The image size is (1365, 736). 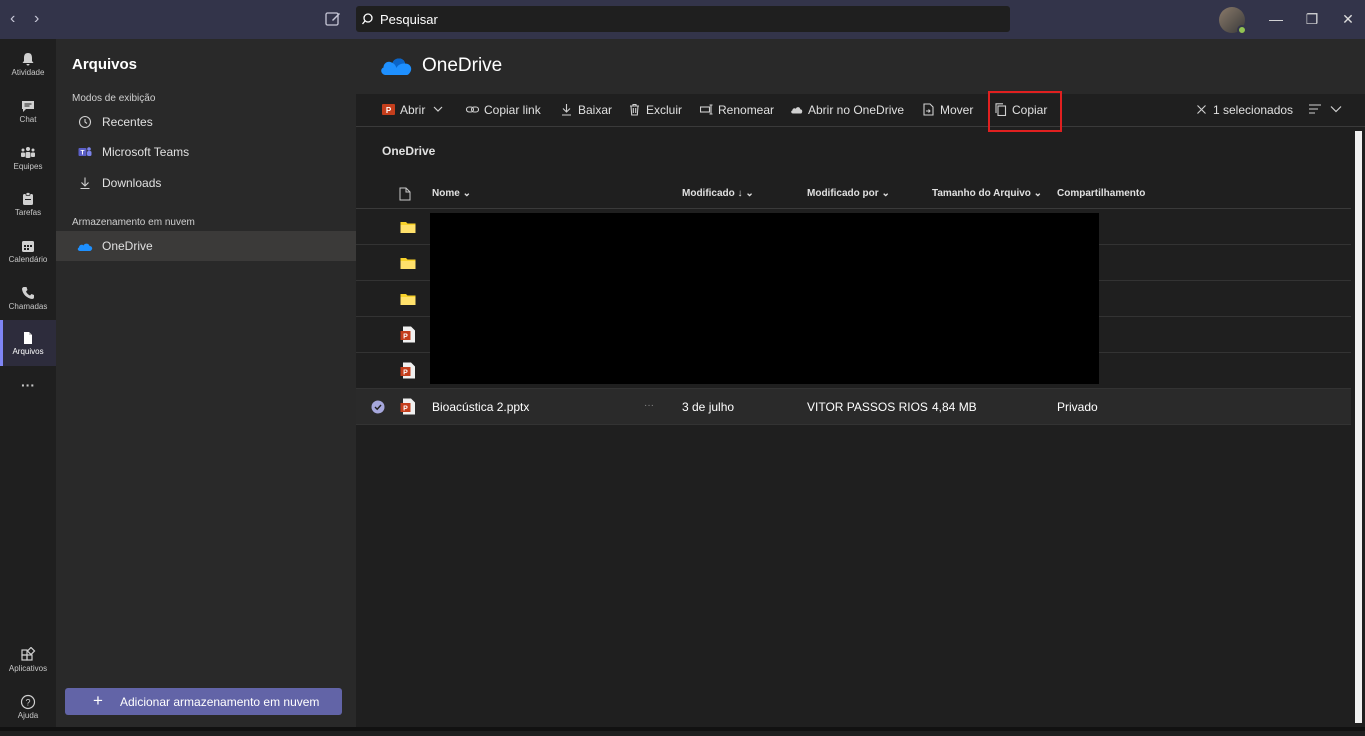 I want to click on chevron-down-icon, so click(x=438, y=109).